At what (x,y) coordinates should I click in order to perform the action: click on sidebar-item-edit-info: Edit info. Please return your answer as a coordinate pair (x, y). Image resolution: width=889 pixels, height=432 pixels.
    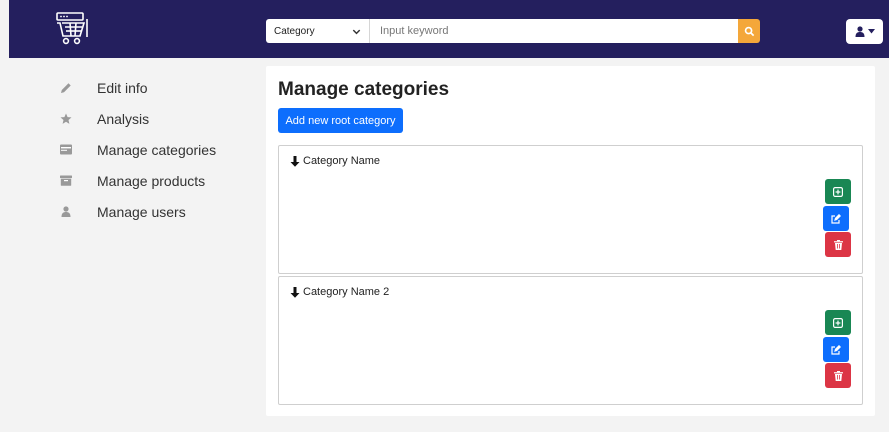
    Looking at the image, I should click on (160, 87).